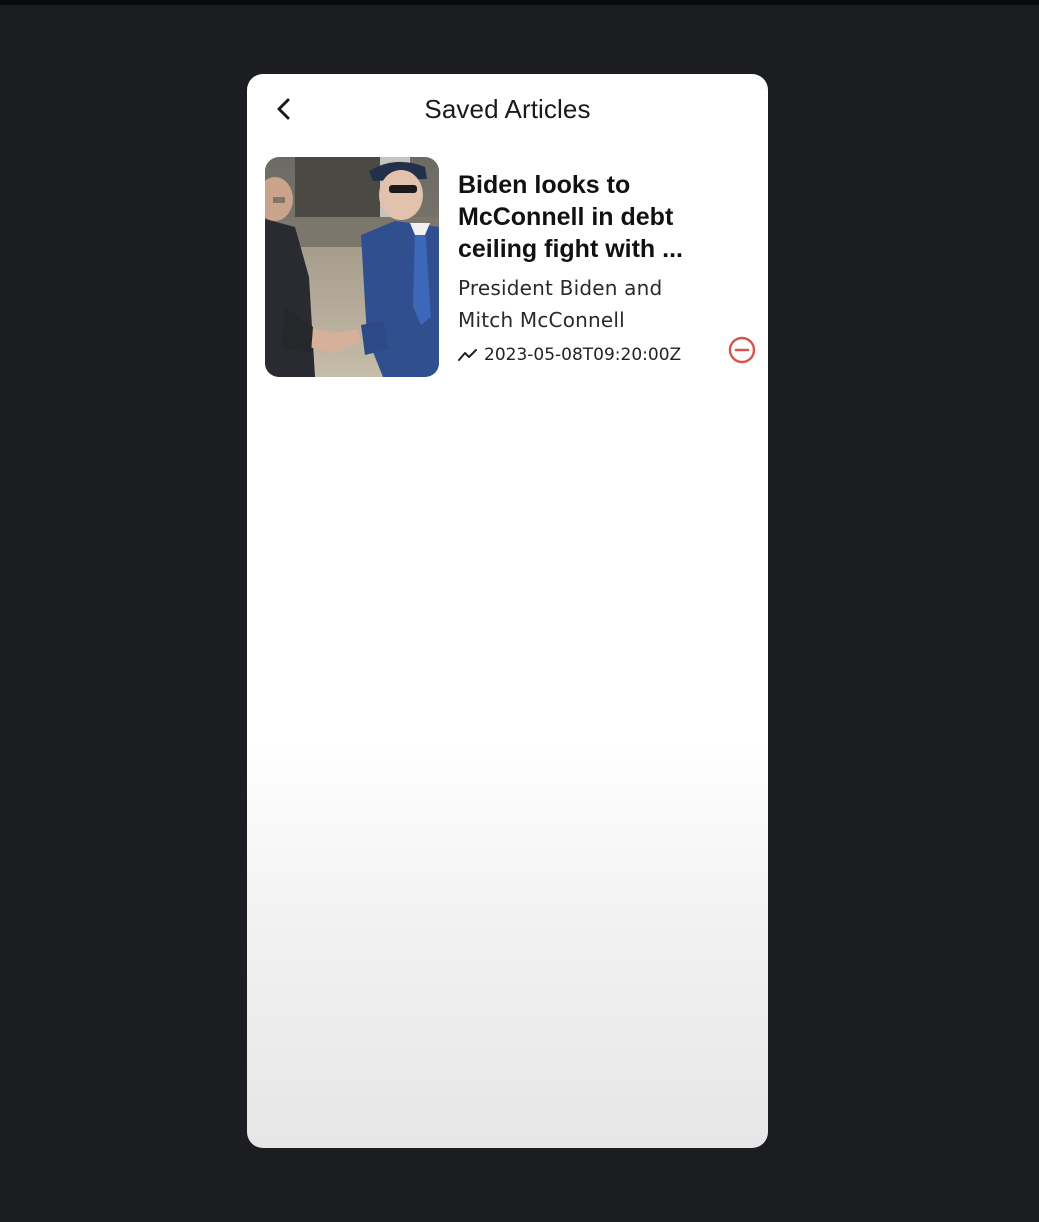 The image size is (1039, 1222). What do you see at coordinates (467, 355) in the screenshot?
I see `trending-icon` at bounding box center [467, 355].